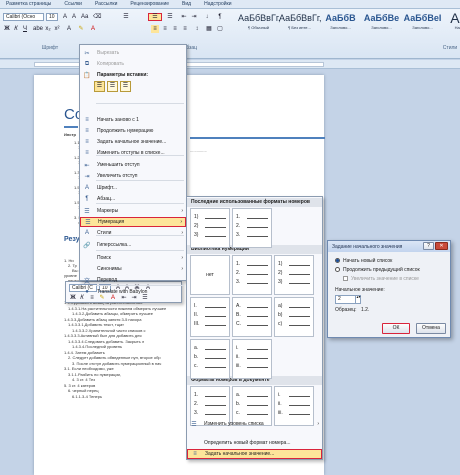  Describe the element at coordinates (133, 53) in the screenshot. I see `context-item-scissors: ✂ Вырезать` at that location.